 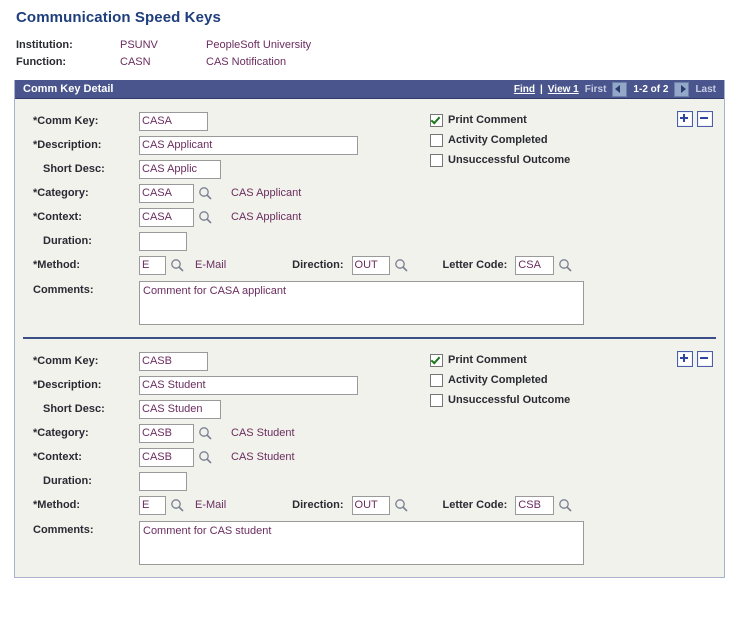 I want to click on category-description: CAS Applicant, so click(x=266, y=193).